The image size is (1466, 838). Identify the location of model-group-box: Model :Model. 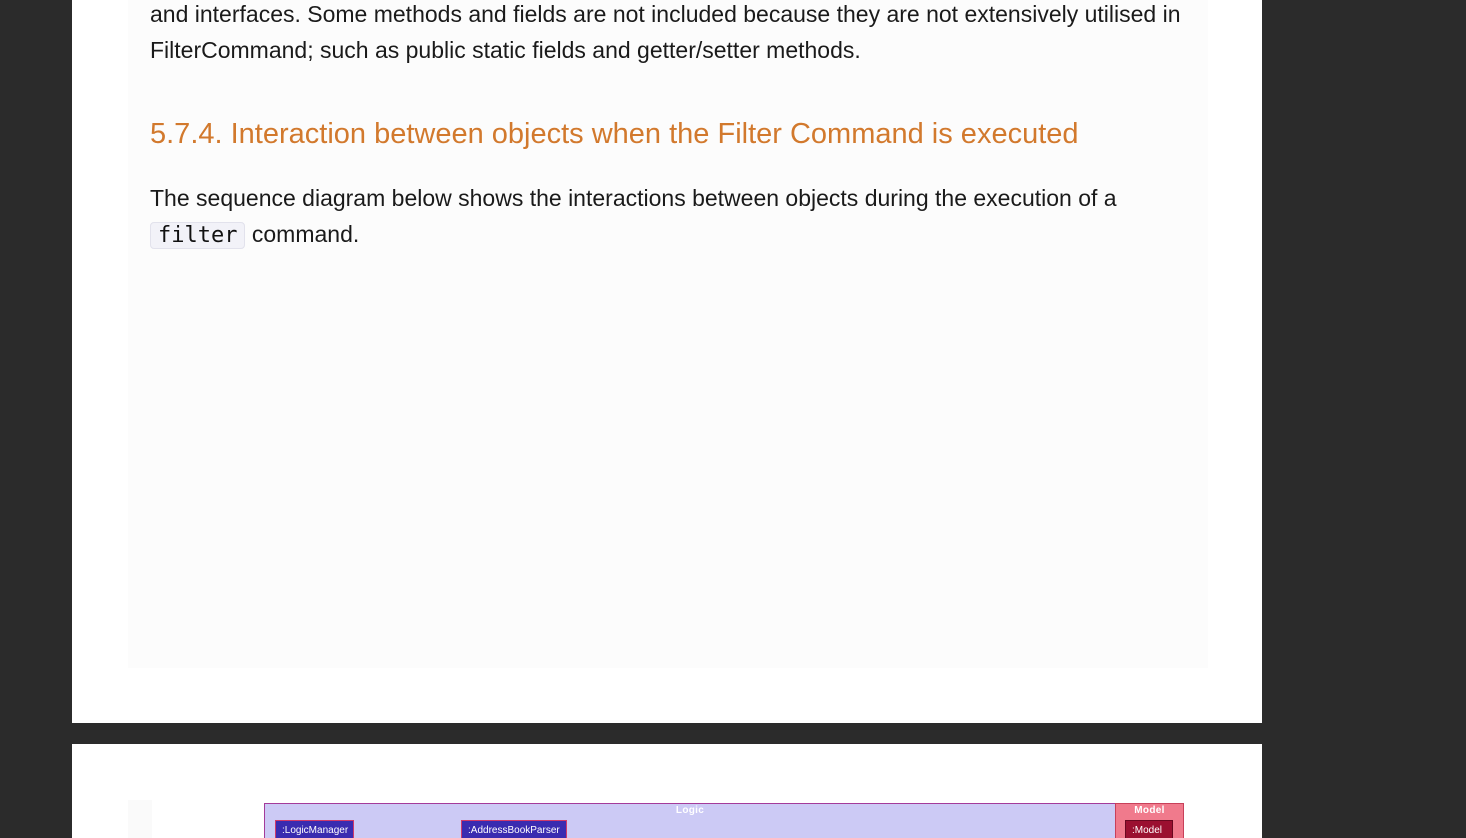
(1149, 820).